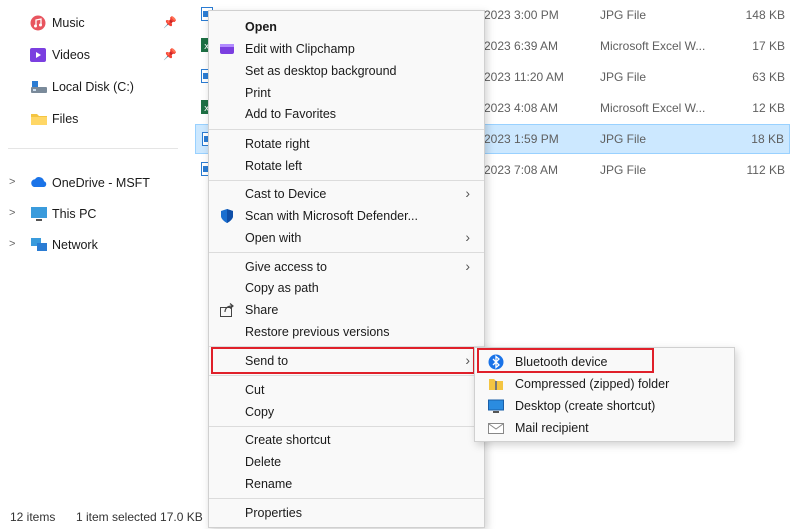 Image resolution: width=800 pixels, height=529 pixels. What do you see at coordinates (346, 238) in the screenshot?
I see `menu-item-open-with: Open with ›` at bounding box center [346, 238].